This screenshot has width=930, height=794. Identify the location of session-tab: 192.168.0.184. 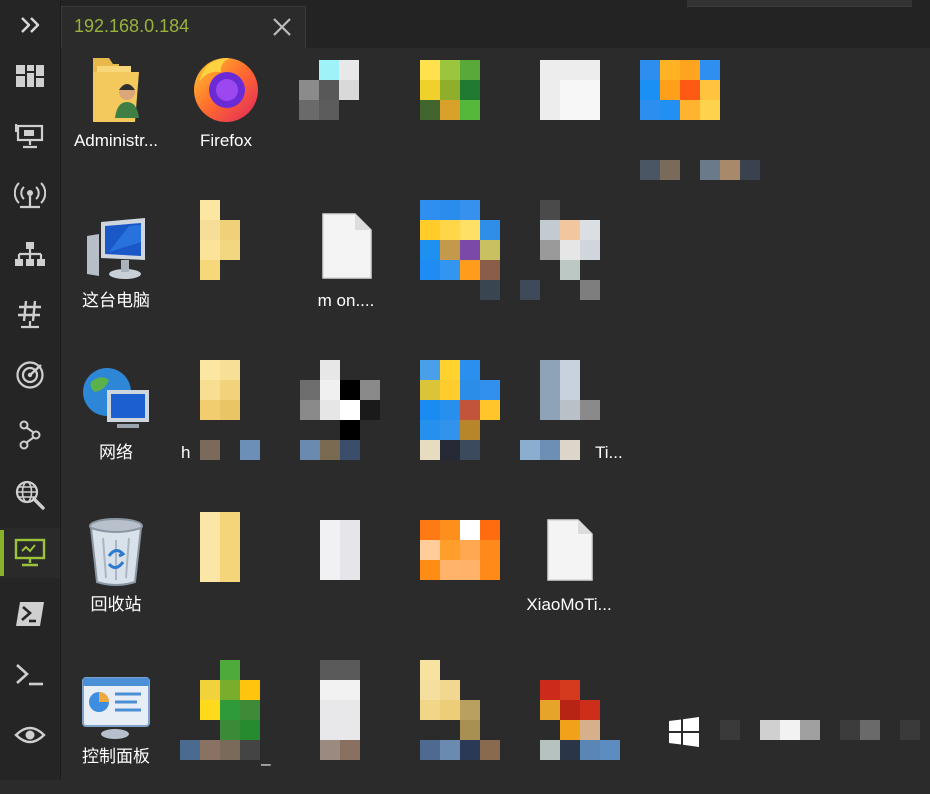
(183, 27).